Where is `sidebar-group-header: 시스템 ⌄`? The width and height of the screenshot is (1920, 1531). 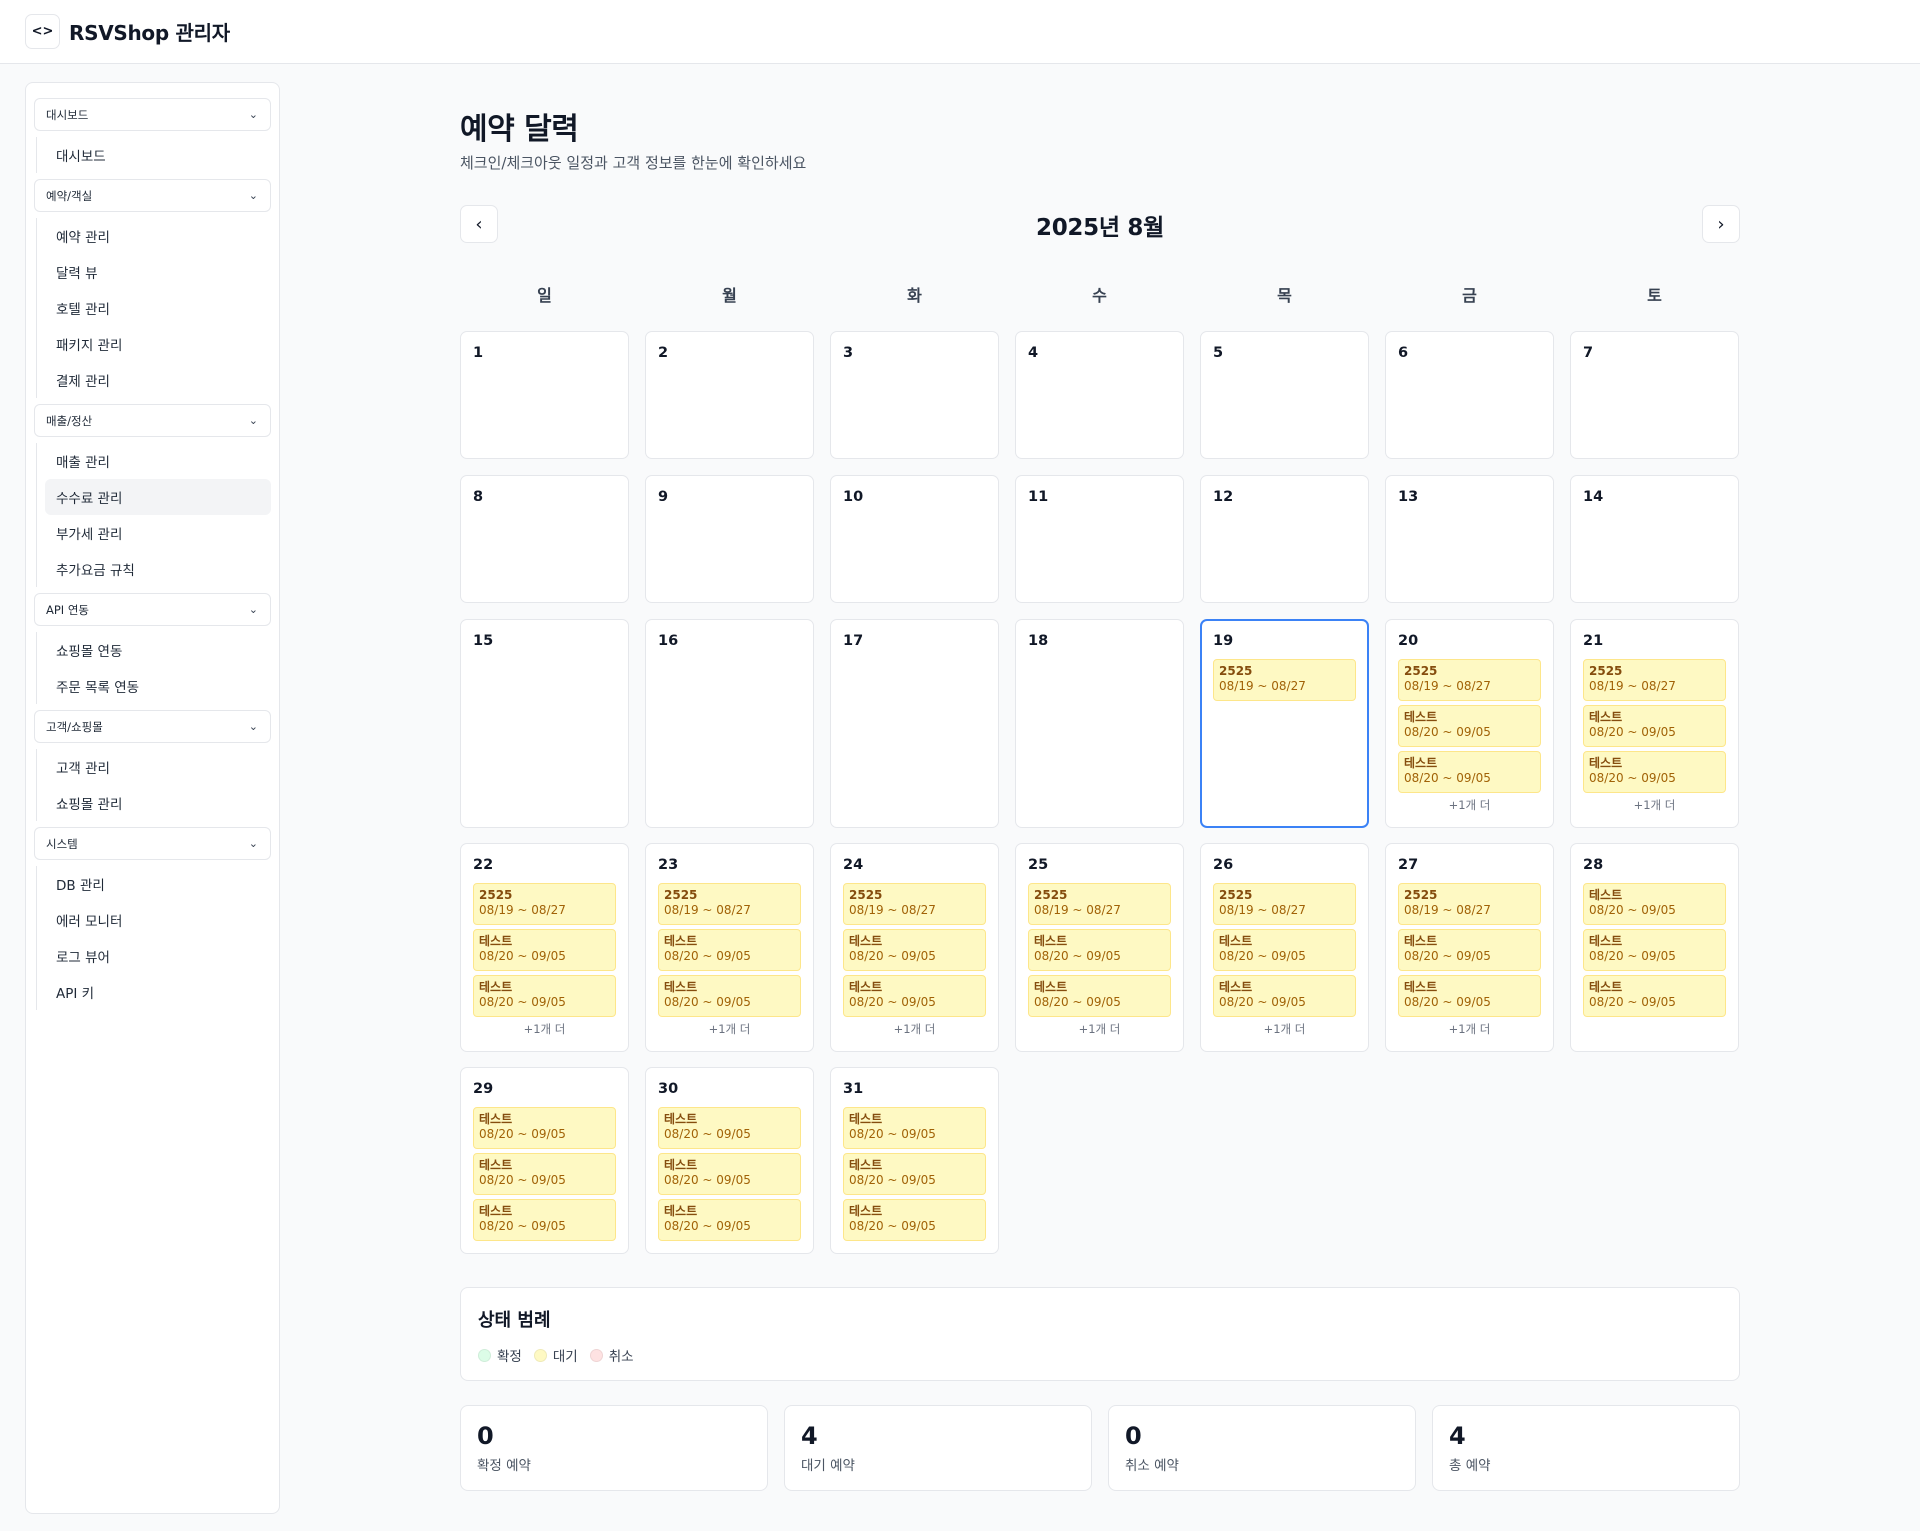 sidebar-group-header: 시스템 ⌄ is located at coordinates (152, 843).